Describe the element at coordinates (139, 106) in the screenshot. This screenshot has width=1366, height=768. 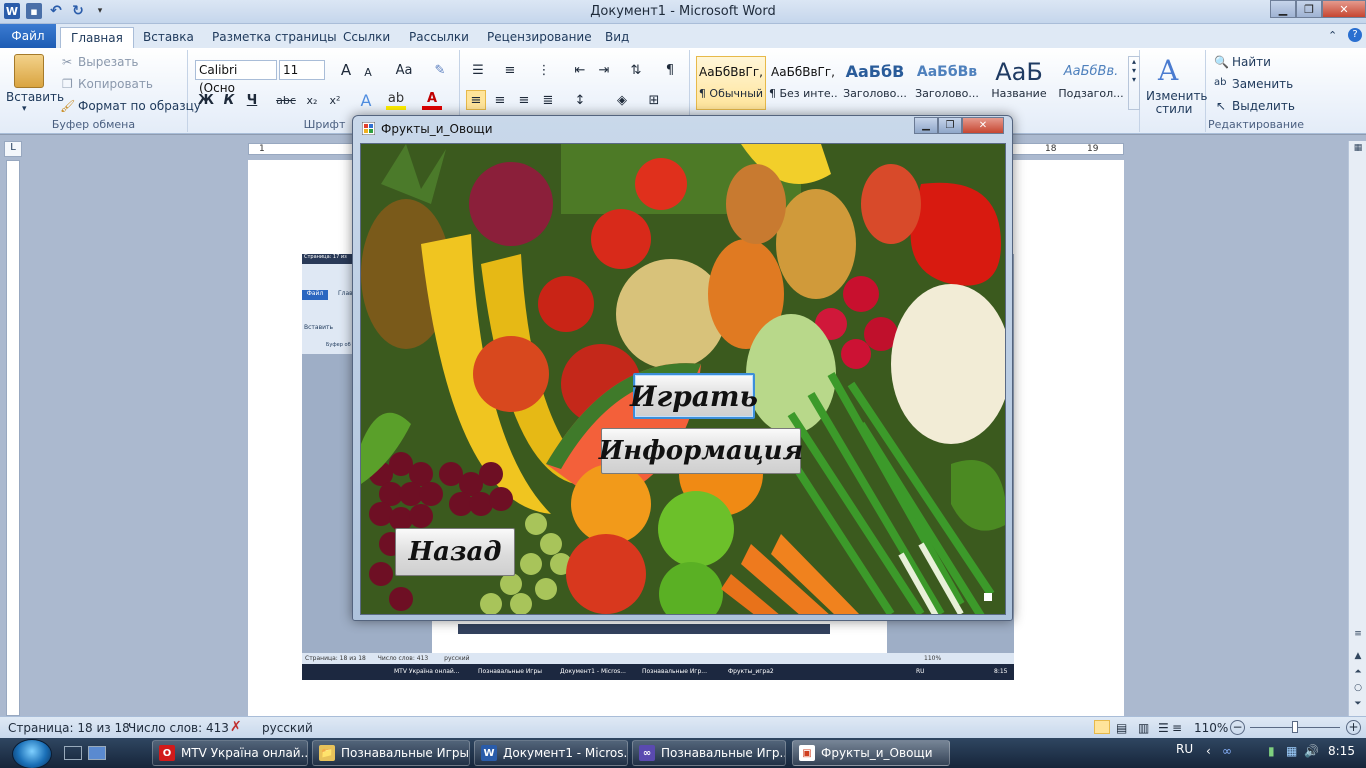
I see `format-painter-button: Формат по образцу` at that location.